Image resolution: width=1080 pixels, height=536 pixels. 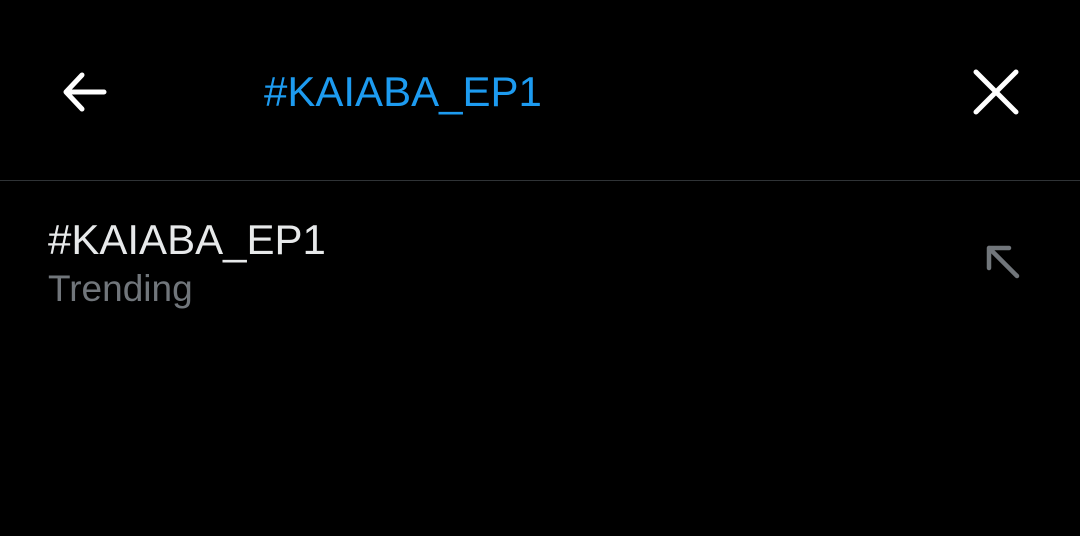 I want to click on close-icon, so click(x=996, y=92).